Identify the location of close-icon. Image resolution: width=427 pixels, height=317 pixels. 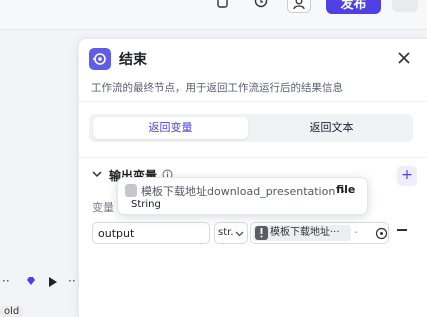
(404, 58).